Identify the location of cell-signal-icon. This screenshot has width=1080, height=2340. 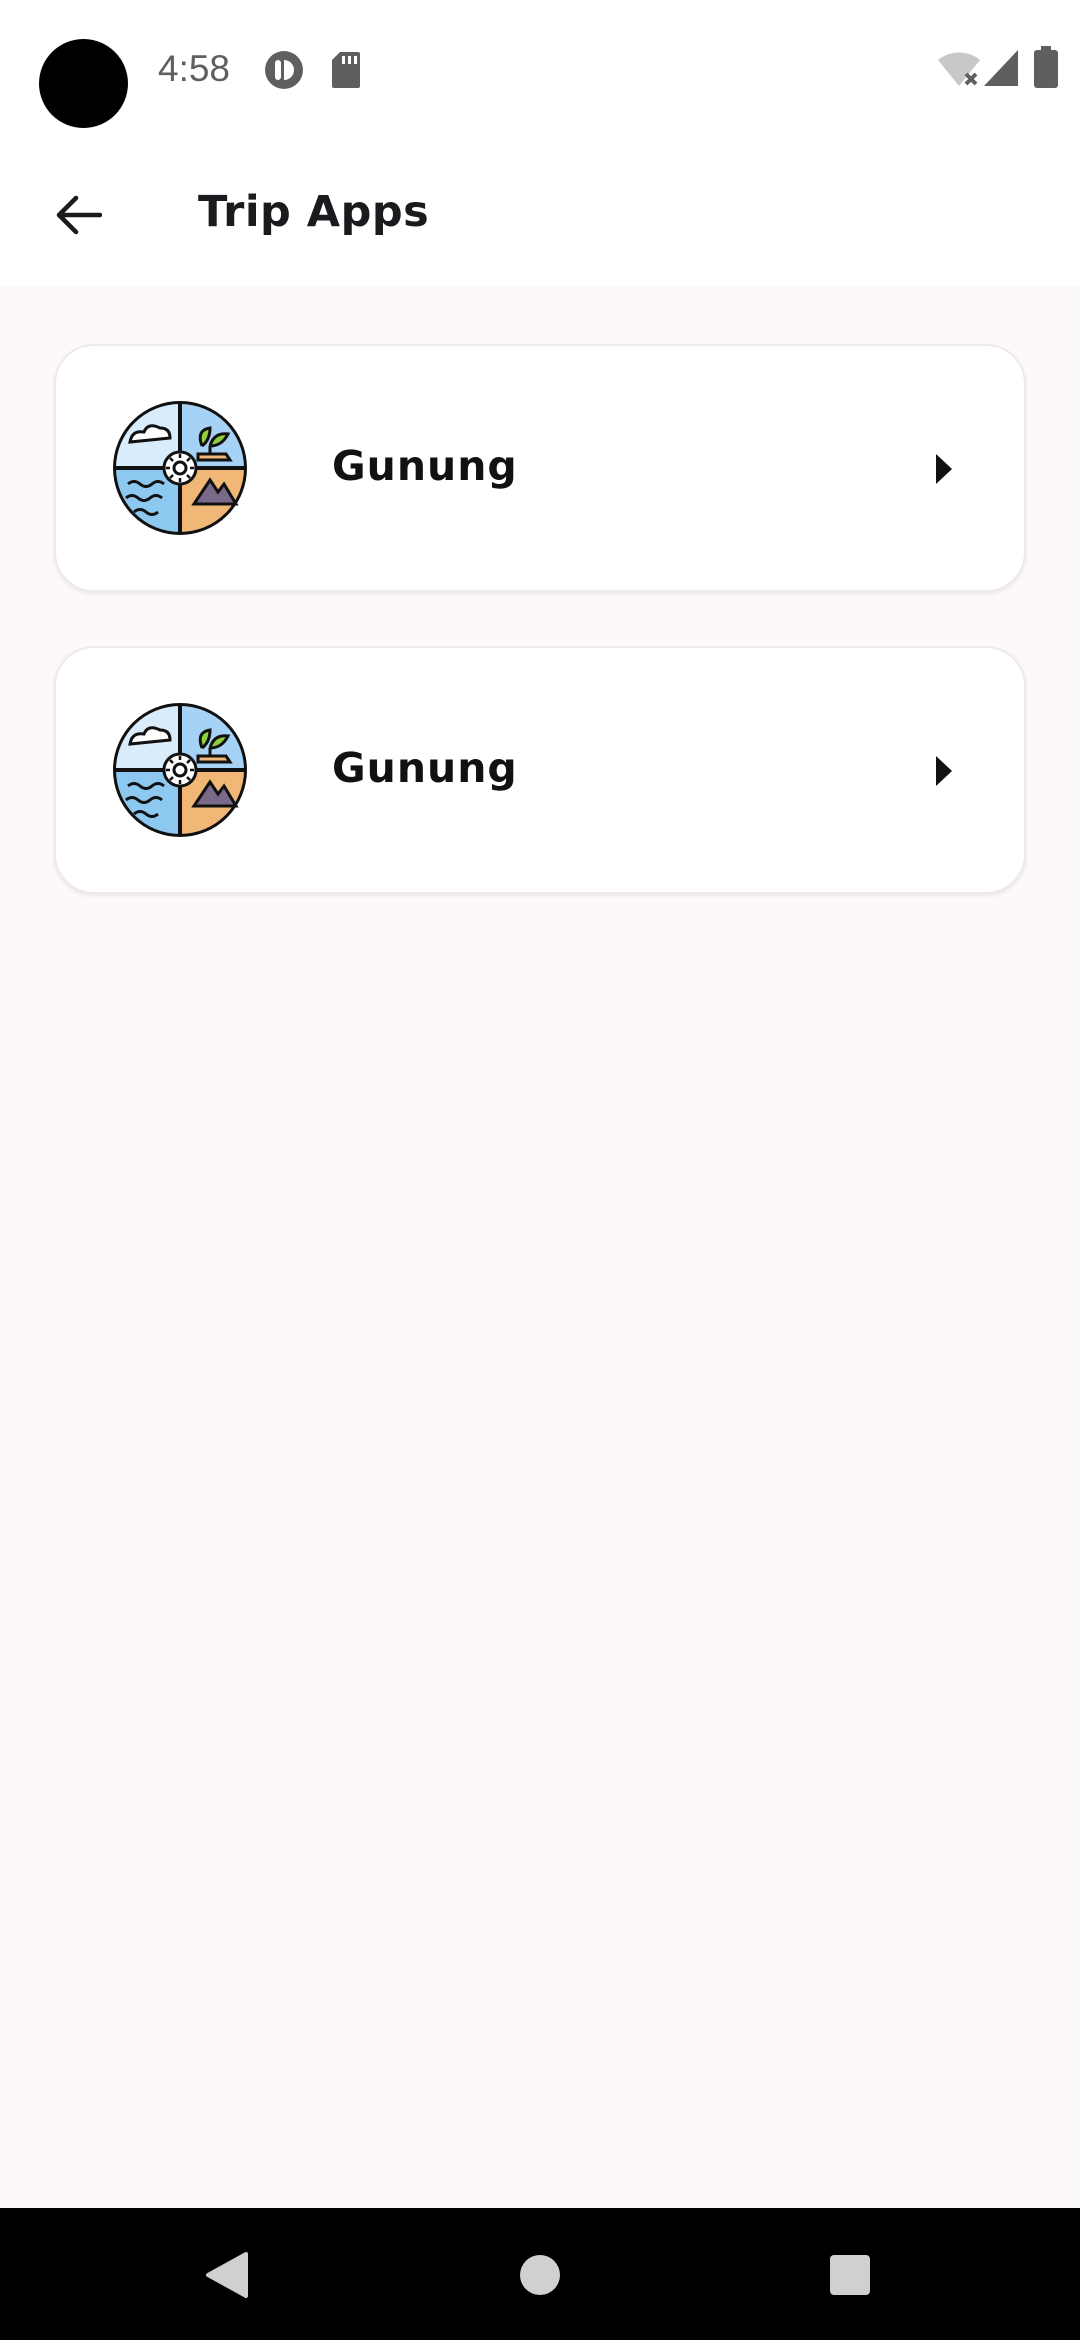
(1001, 68).